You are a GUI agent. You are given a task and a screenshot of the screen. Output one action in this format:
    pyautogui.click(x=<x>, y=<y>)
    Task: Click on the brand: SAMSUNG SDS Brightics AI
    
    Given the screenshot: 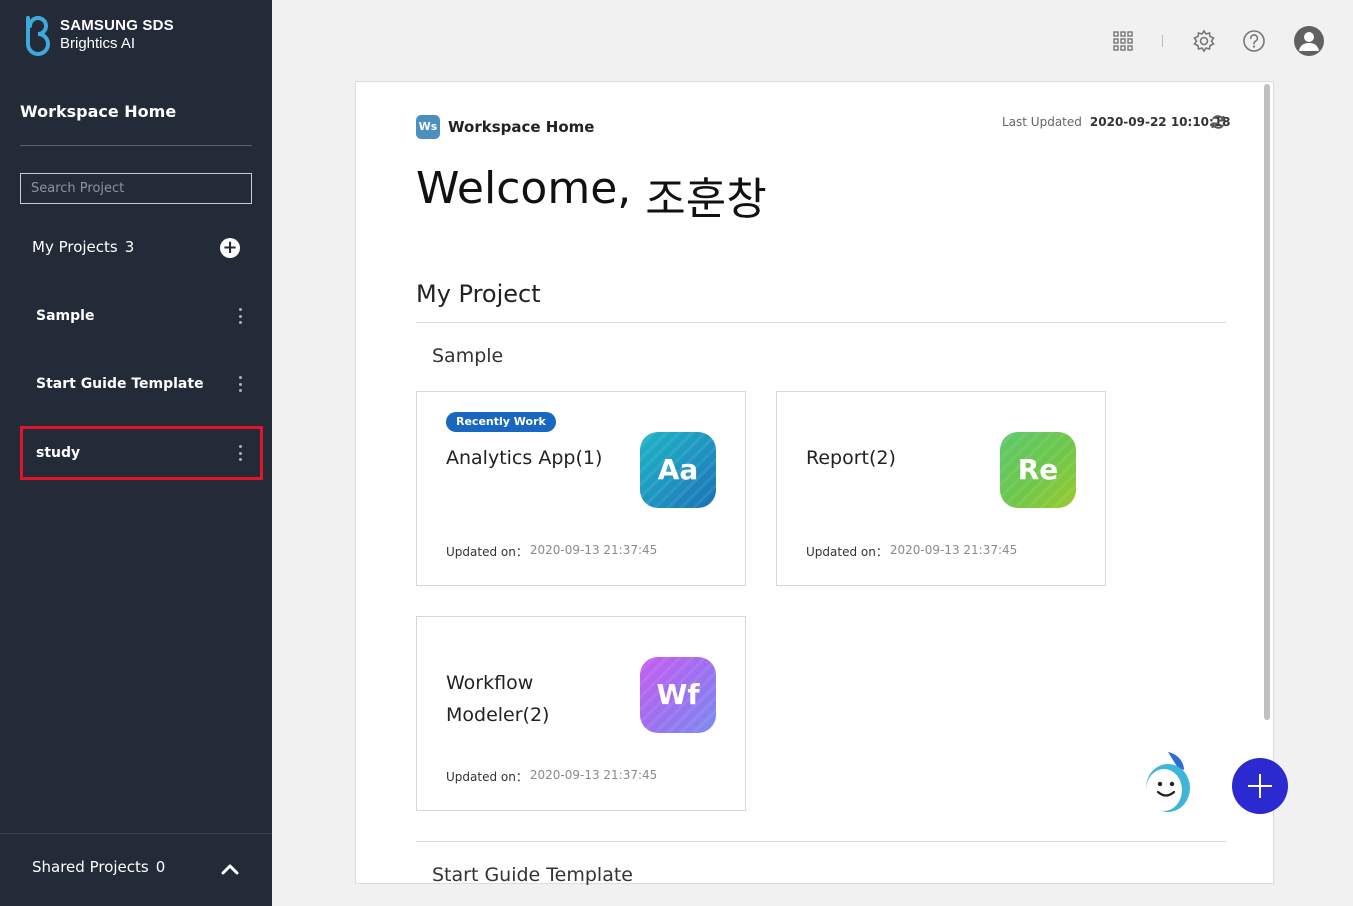 What is the action you would take?
    pyautogui.click(x=98, y=35)
    